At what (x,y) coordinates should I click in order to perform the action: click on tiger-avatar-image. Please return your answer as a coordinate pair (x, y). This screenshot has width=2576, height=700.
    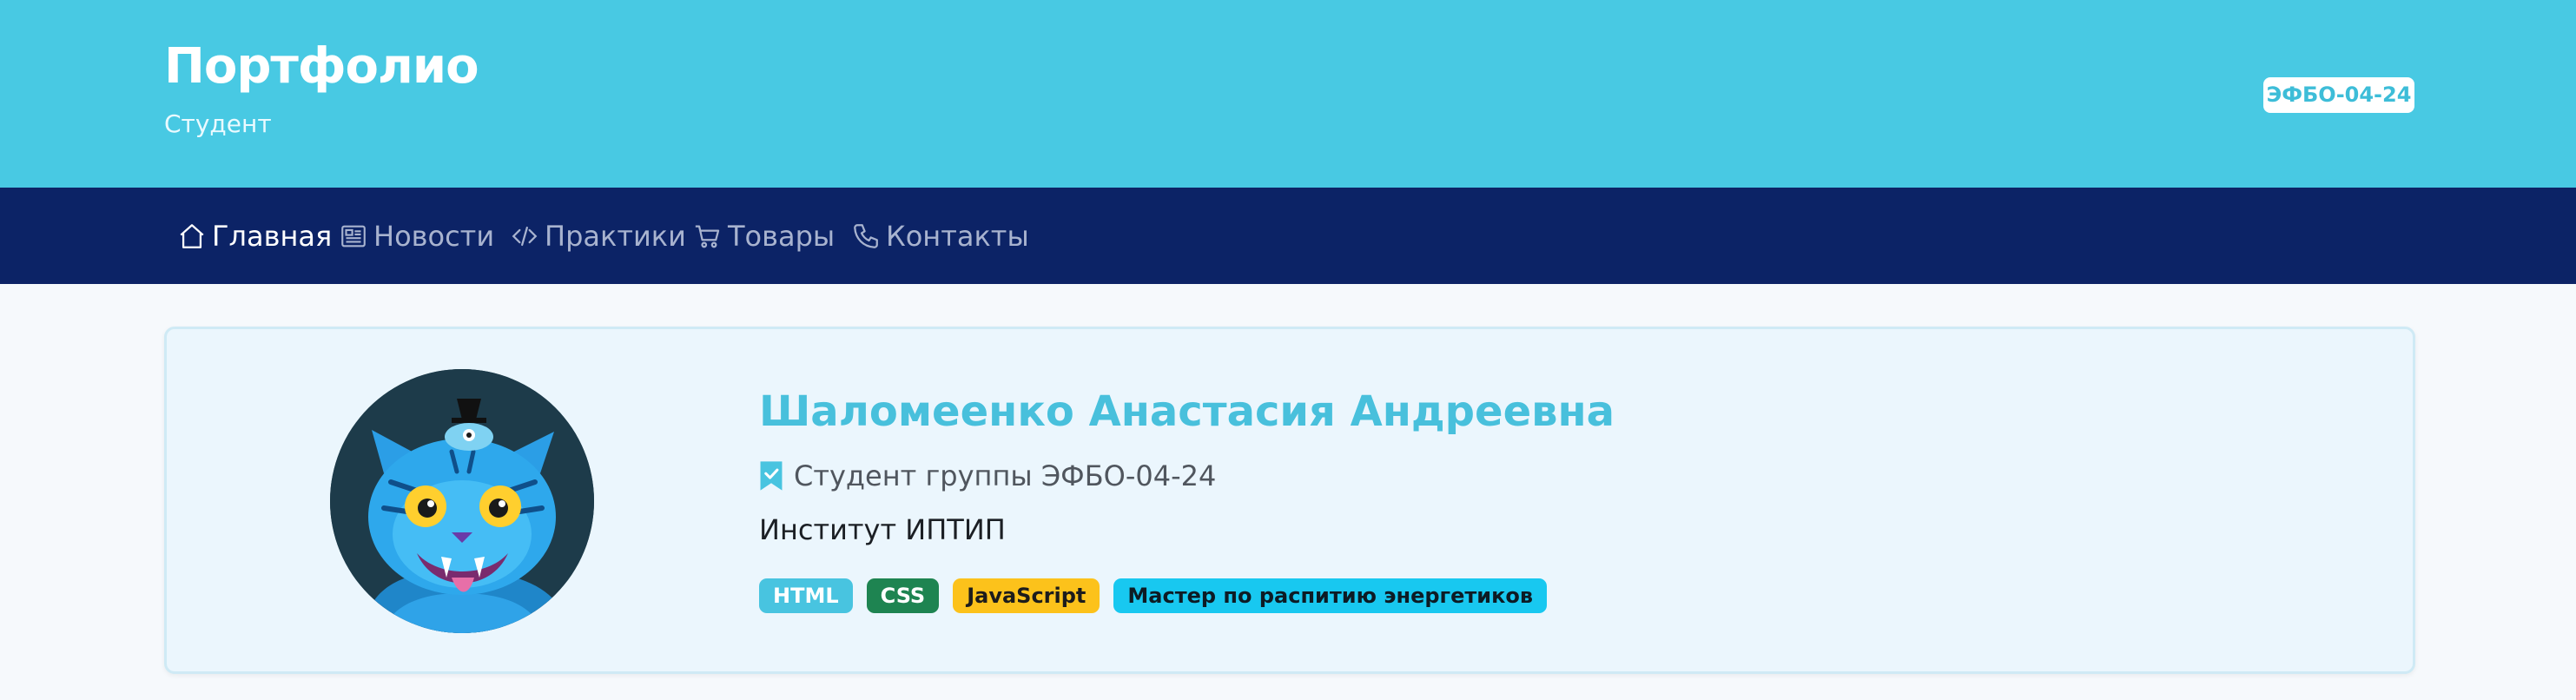
    Looking at the image, I should click on (462, 501).